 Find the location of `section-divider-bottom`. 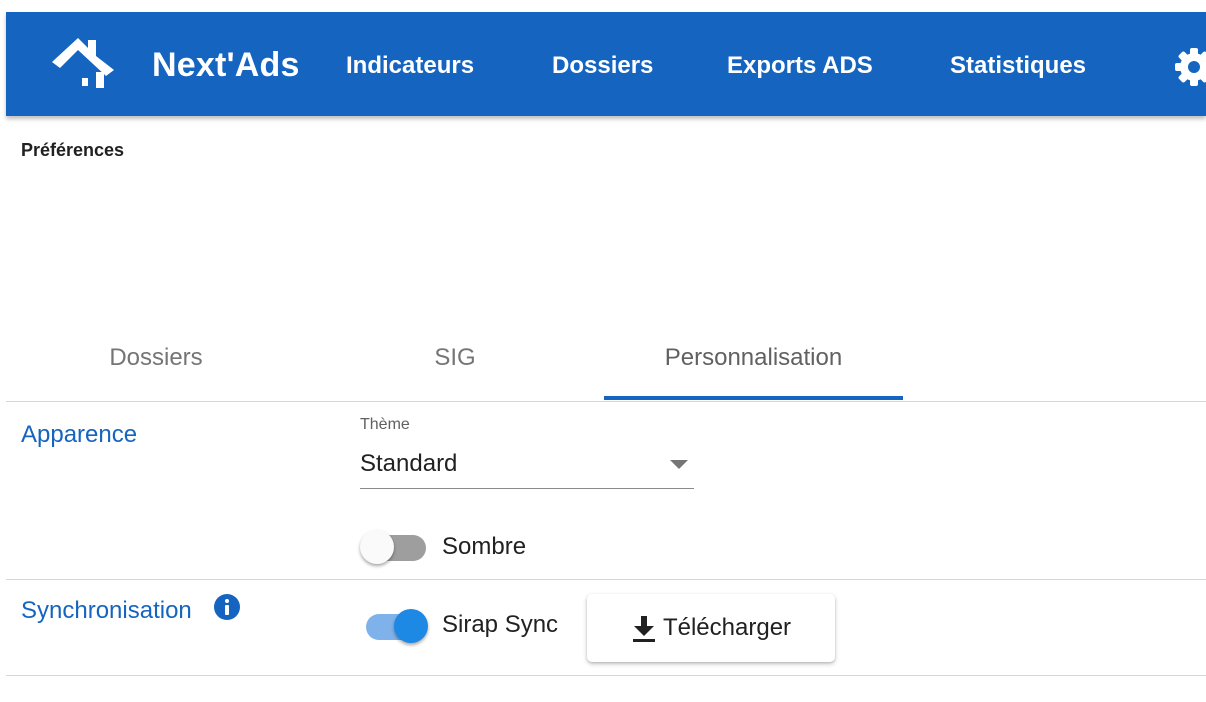

section-divider-bottom is located at coordinates (606, 675).